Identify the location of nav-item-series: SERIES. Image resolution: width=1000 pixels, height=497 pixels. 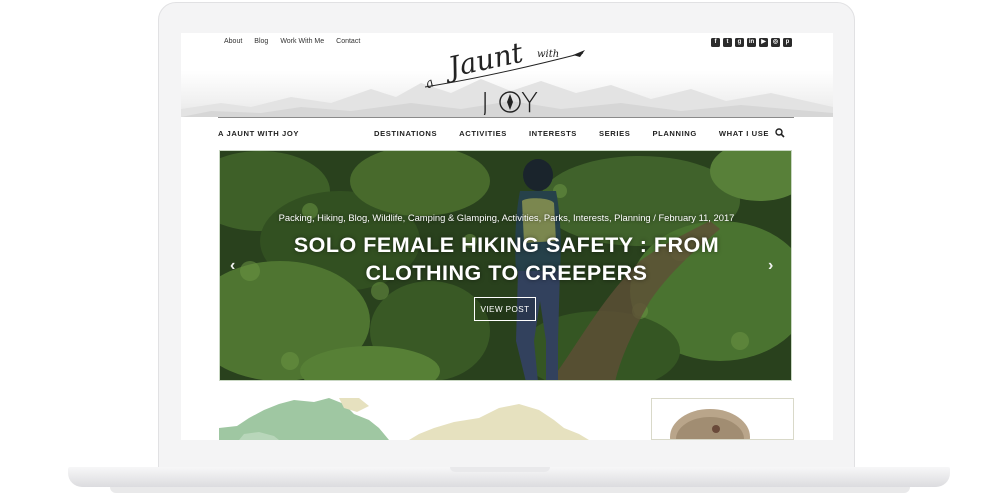
(614, 133).